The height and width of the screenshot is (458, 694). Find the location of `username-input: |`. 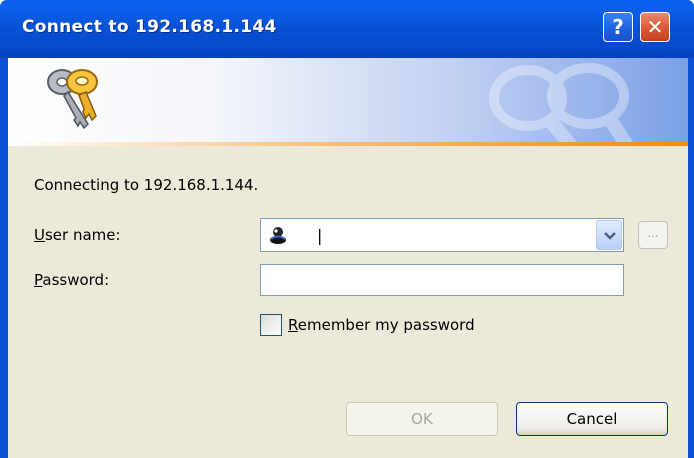

username-input: | is located at coordinates (319, 236).